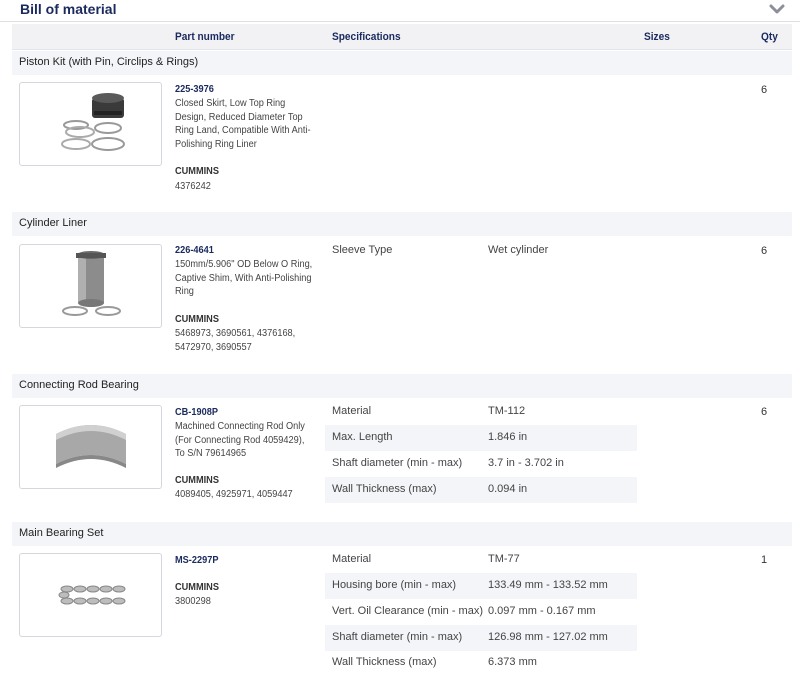  Describe the element at coordinates (194, 89) in the screenshot. I see `part-number-link: 225-3976` at that location.